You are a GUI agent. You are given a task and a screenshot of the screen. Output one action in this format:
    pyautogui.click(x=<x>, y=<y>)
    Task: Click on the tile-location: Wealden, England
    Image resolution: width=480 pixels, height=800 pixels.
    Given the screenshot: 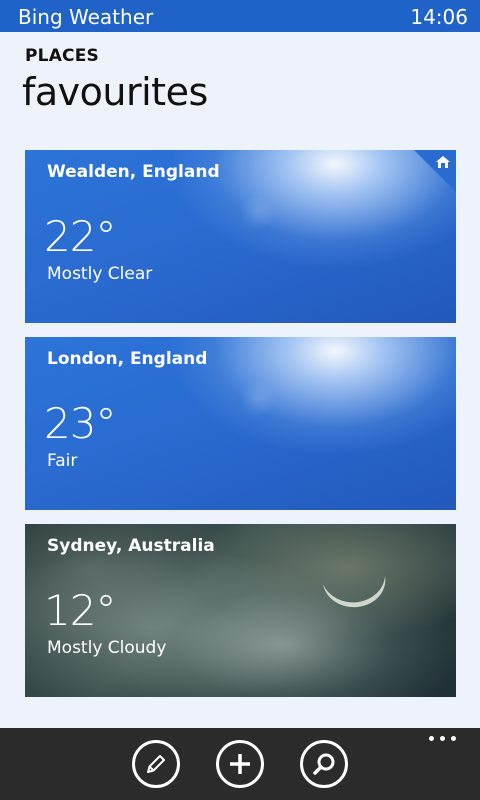 What is the action you would take?
    pyautogui.click(x=133, y=172)
    